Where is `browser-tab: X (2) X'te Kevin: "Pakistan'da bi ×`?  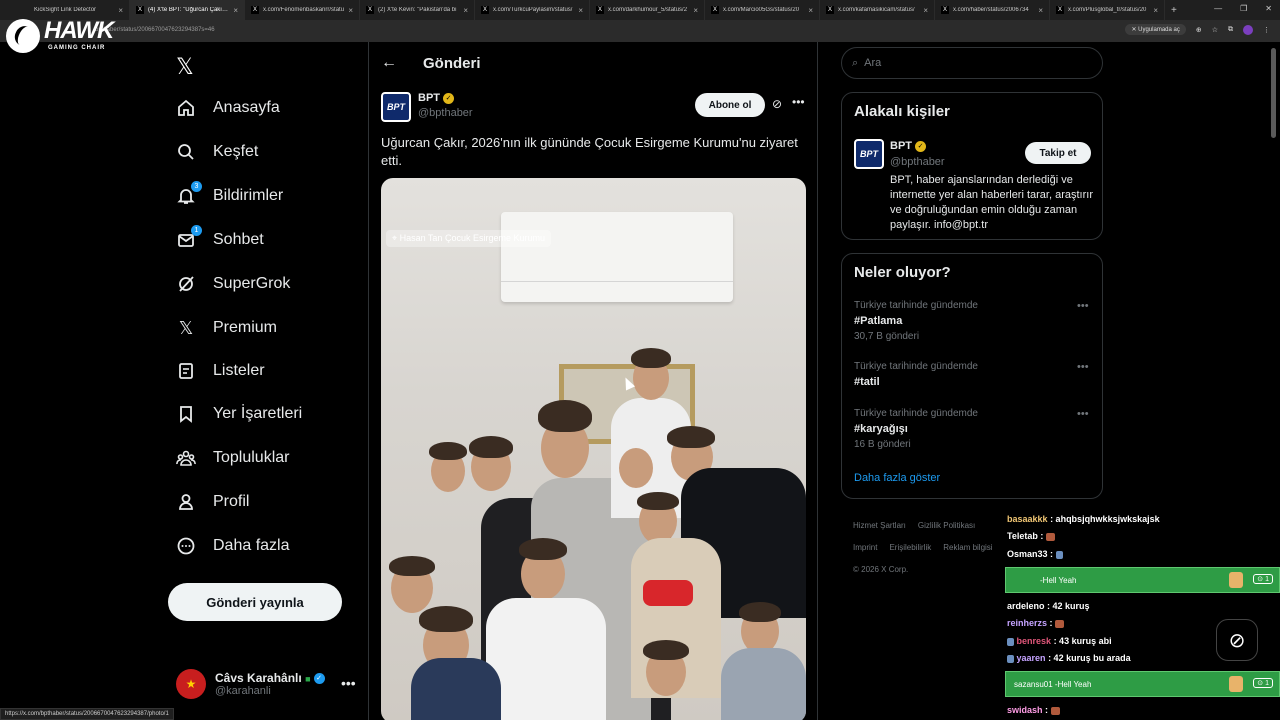
browser-tab: X (2) X'te Kevin: "Pakistan'da bi × is located at coordinates (417, 10).